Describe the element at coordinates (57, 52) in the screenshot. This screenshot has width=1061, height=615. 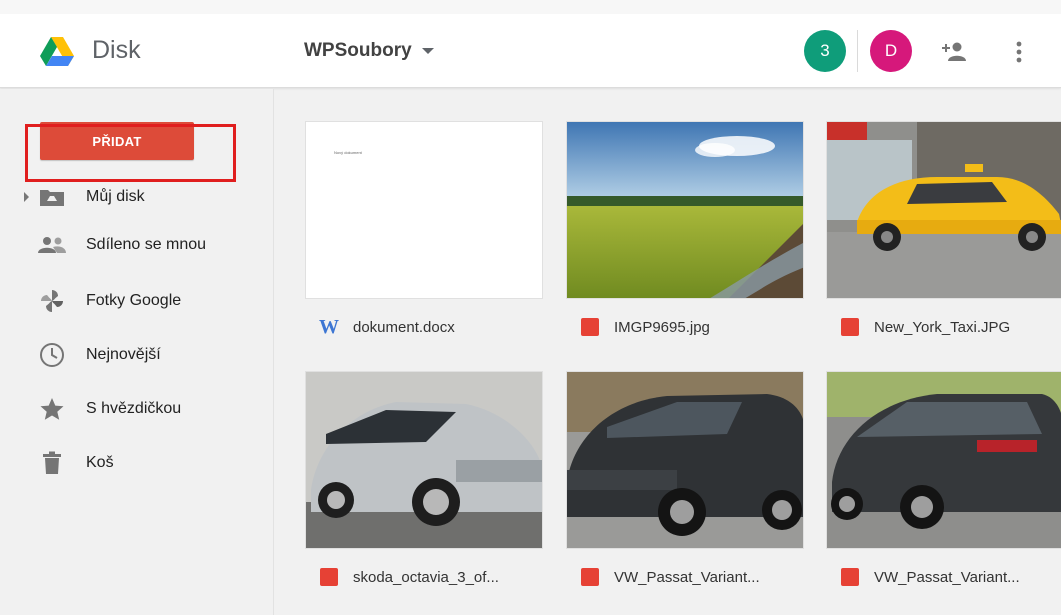
I see `drive-logo-icon` at that location.